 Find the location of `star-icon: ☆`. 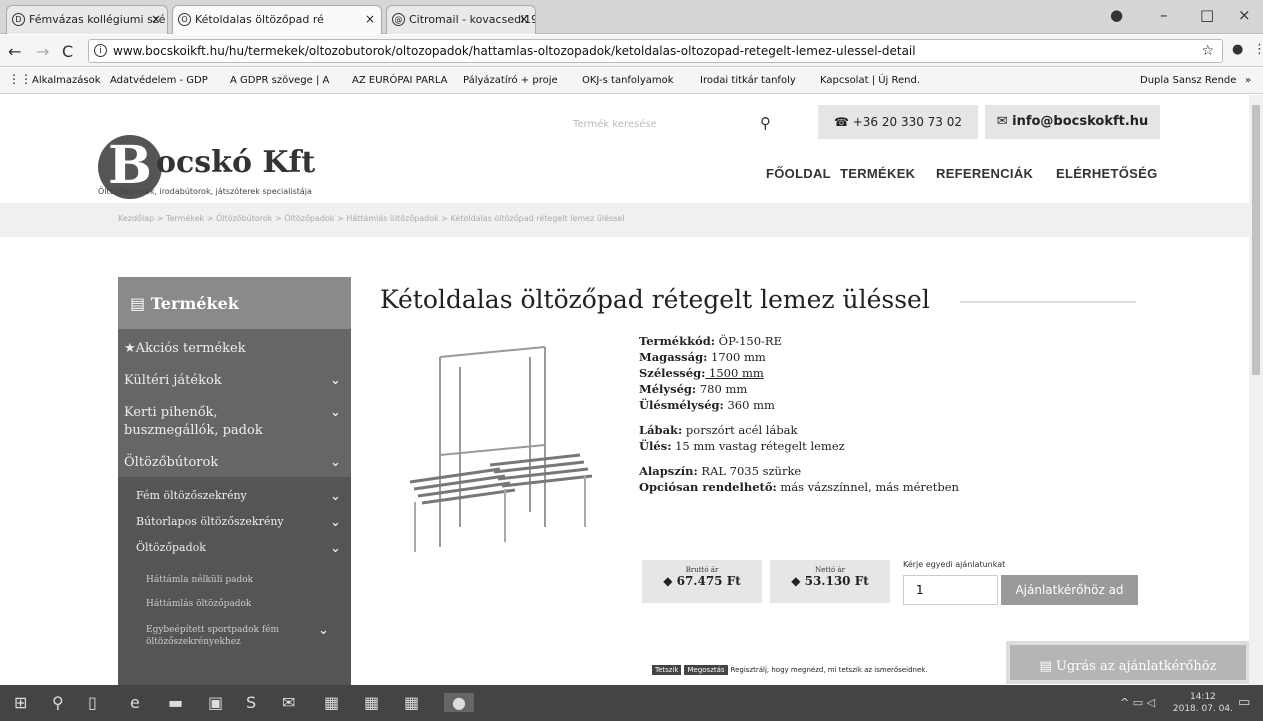

star-icon: ☆ is located at coordinates (1207, 51).